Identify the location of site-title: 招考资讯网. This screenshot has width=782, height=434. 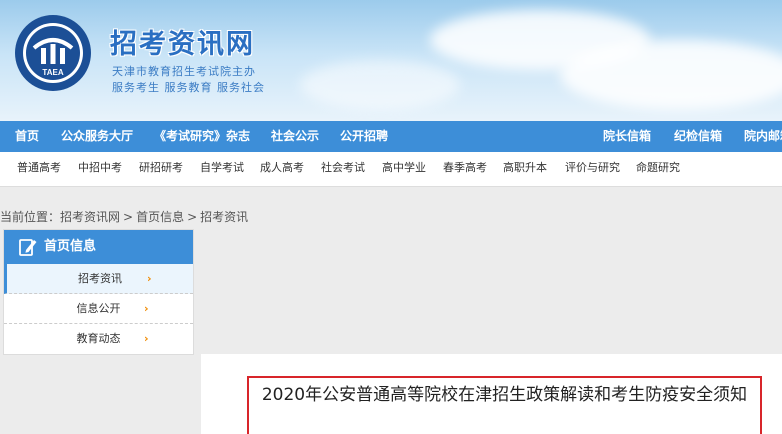
(182, 44).